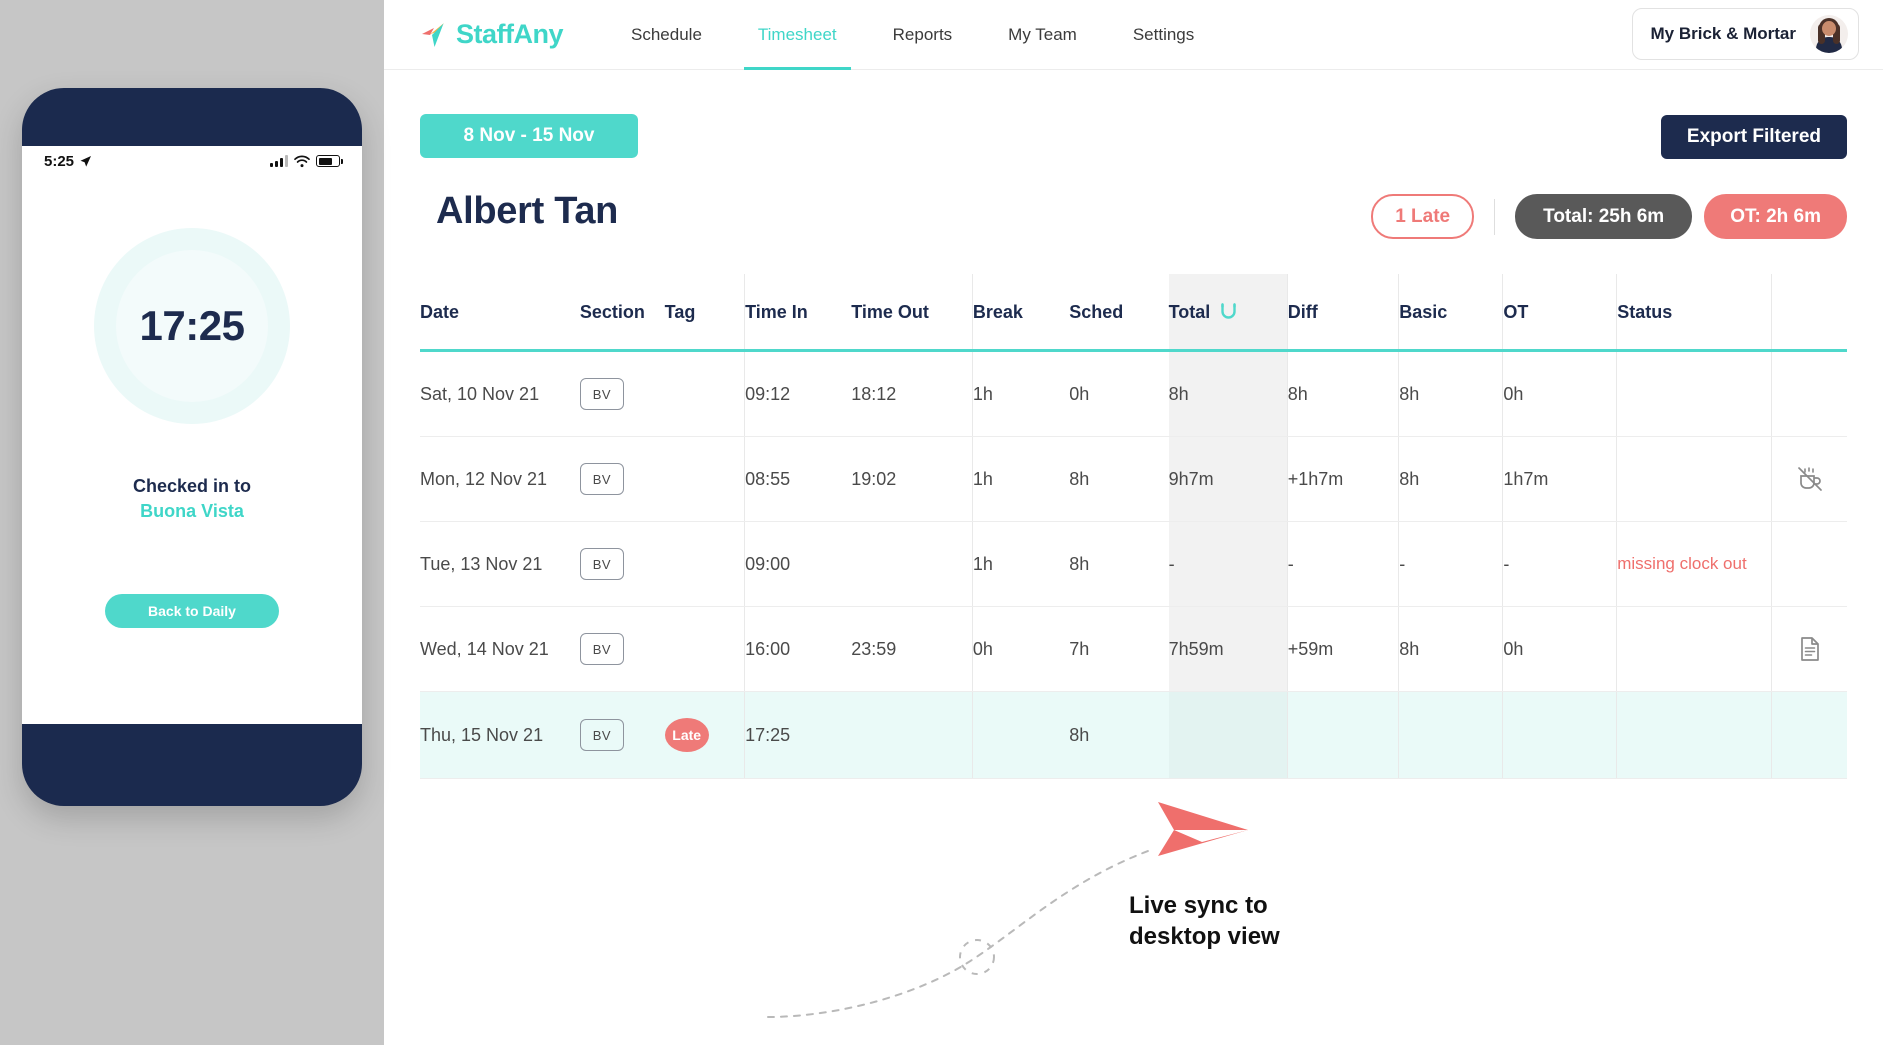 This screenshot has height=1045, width=1883. What do you see at coordinates (192, 325) in the screenshot?
I see `phone-clock-time: 17:25` at bounding box center [192, 325].